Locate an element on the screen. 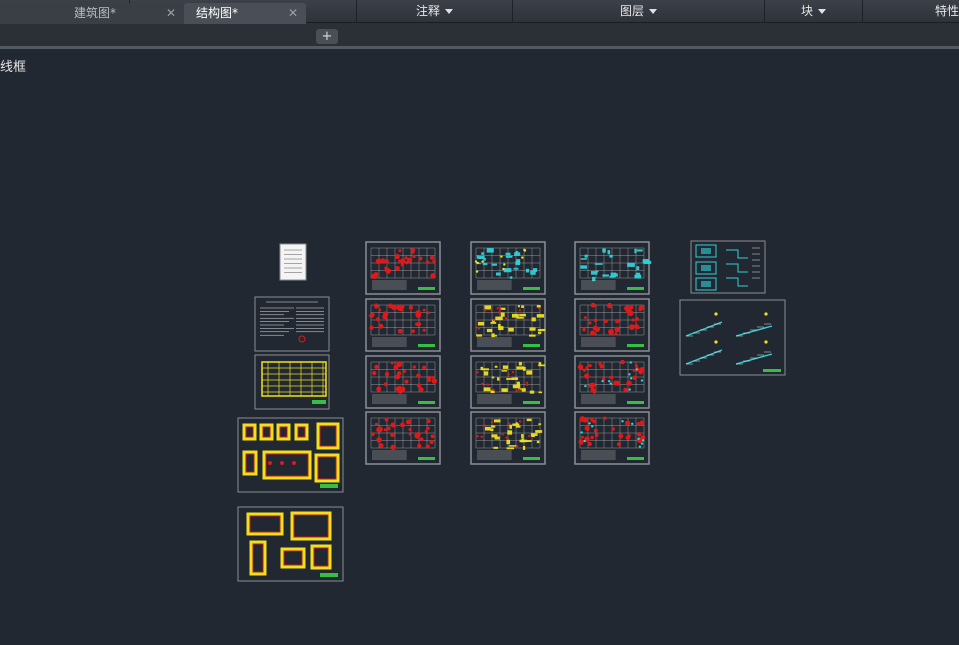  tab-architecture: 建筑图* ✕ is located at coordinates (123, 13).